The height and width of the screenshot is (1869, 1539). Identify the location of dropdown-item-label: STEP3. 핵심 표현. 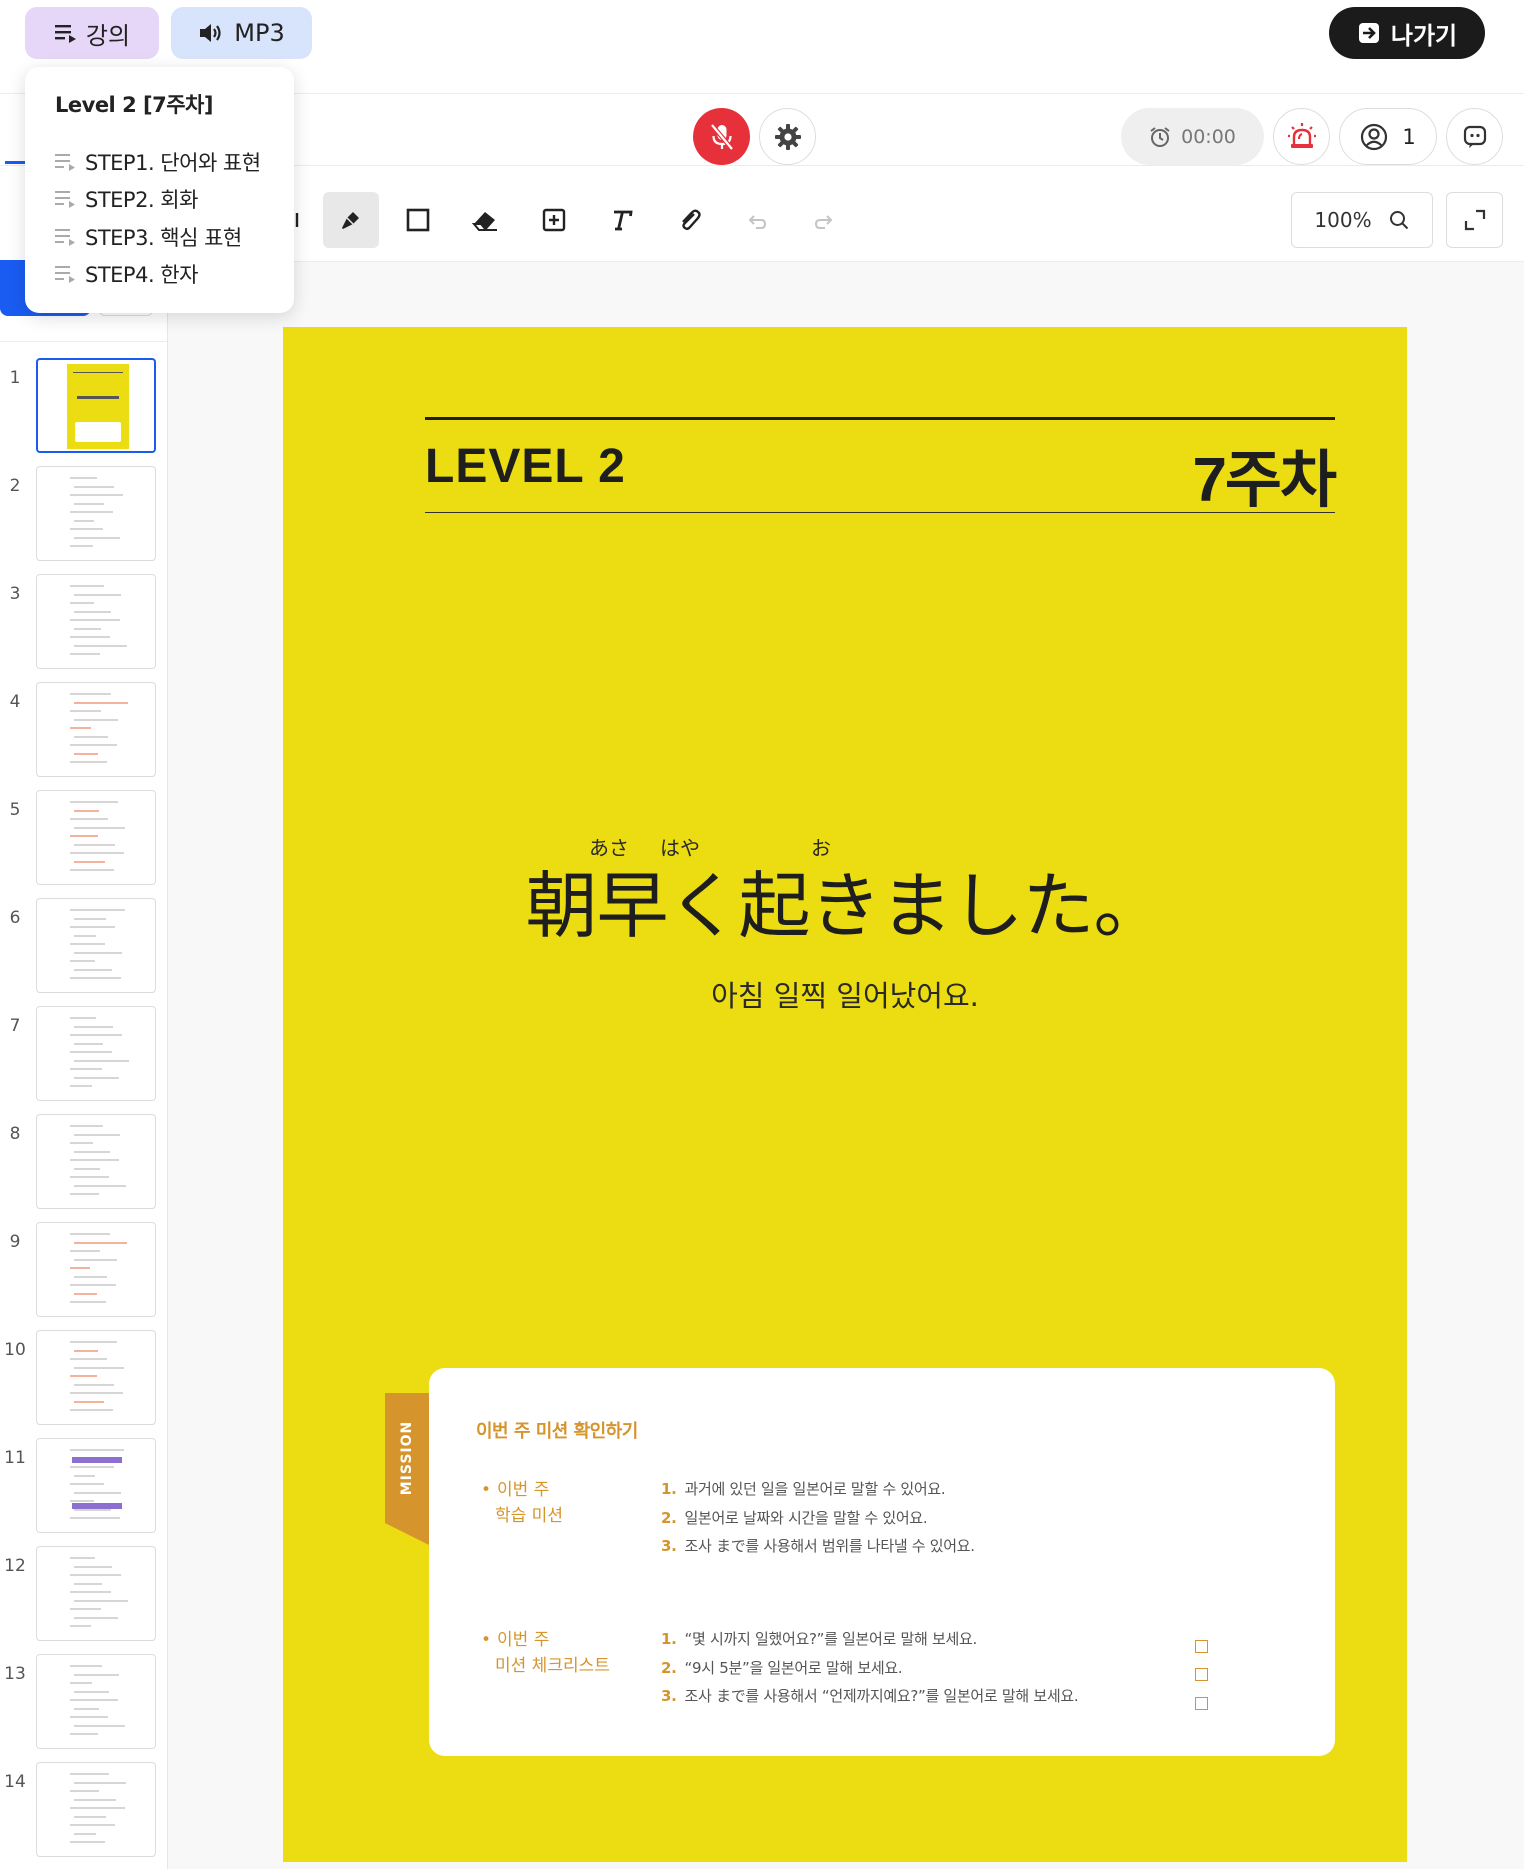
(163, 237).